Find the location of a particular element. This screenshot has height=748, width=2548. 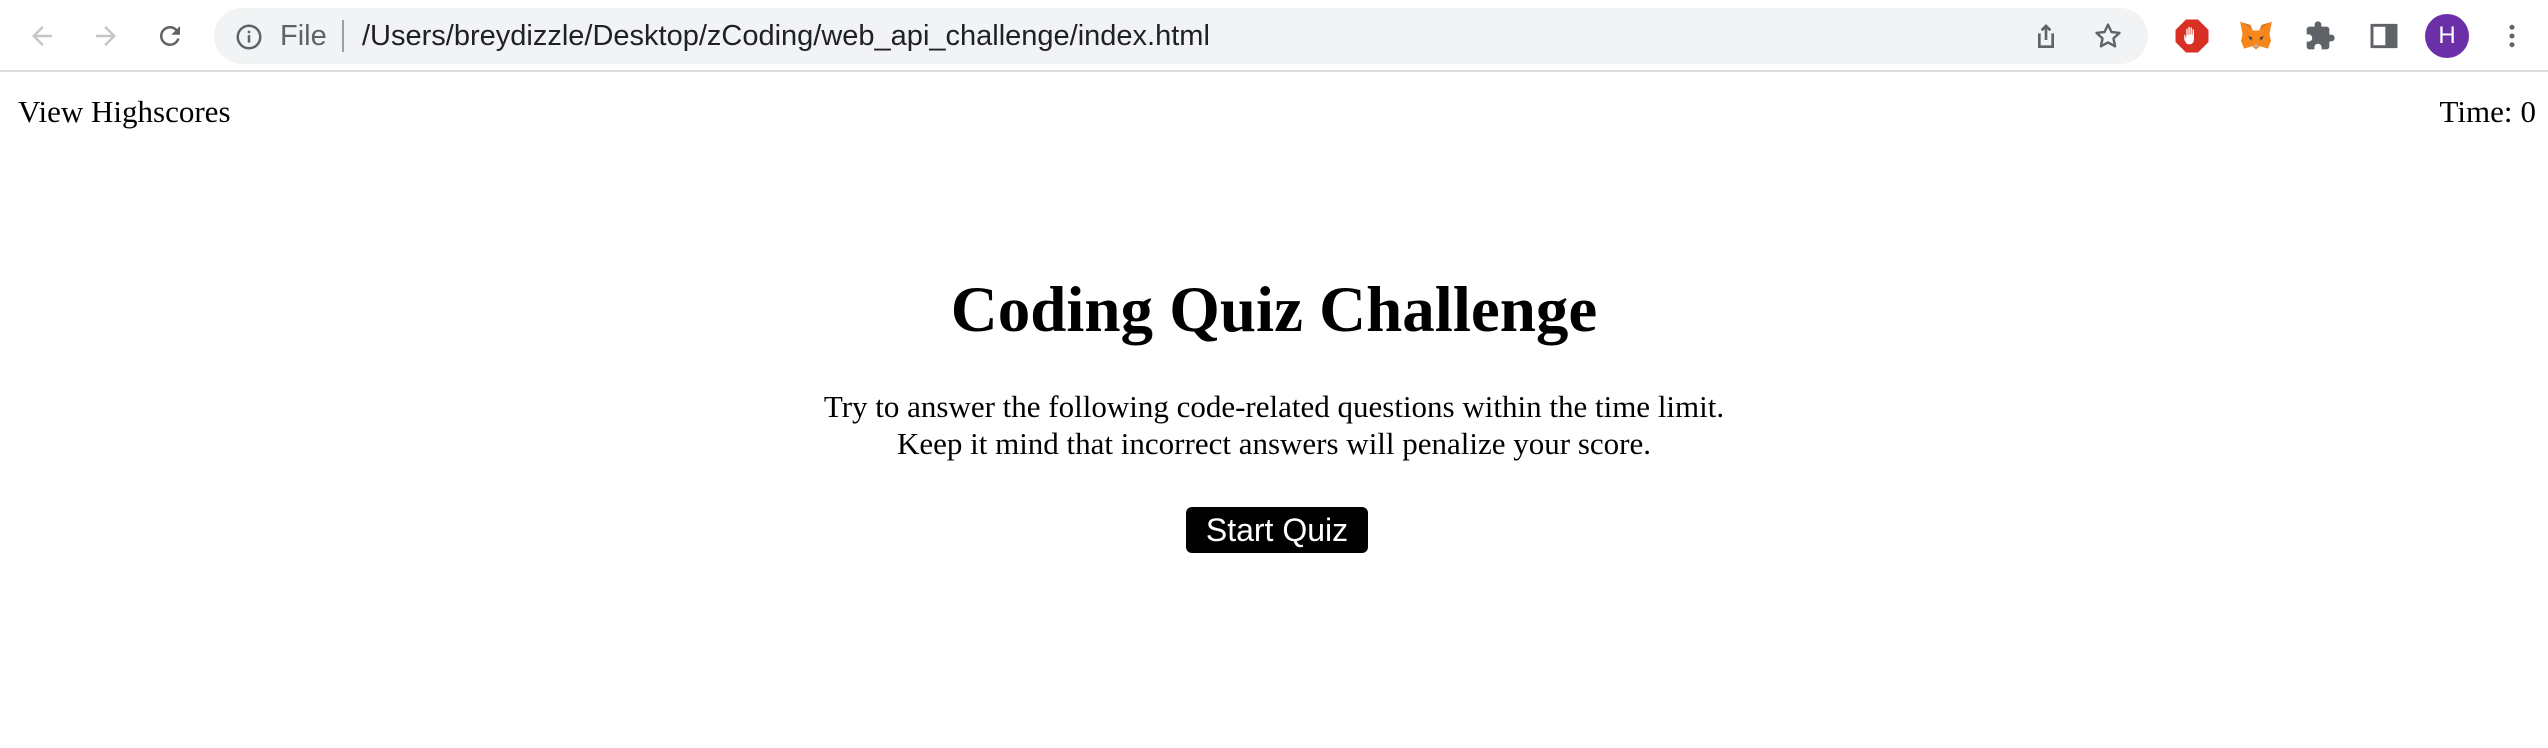

back-arrow-icon is located at coordinates (42, 36).